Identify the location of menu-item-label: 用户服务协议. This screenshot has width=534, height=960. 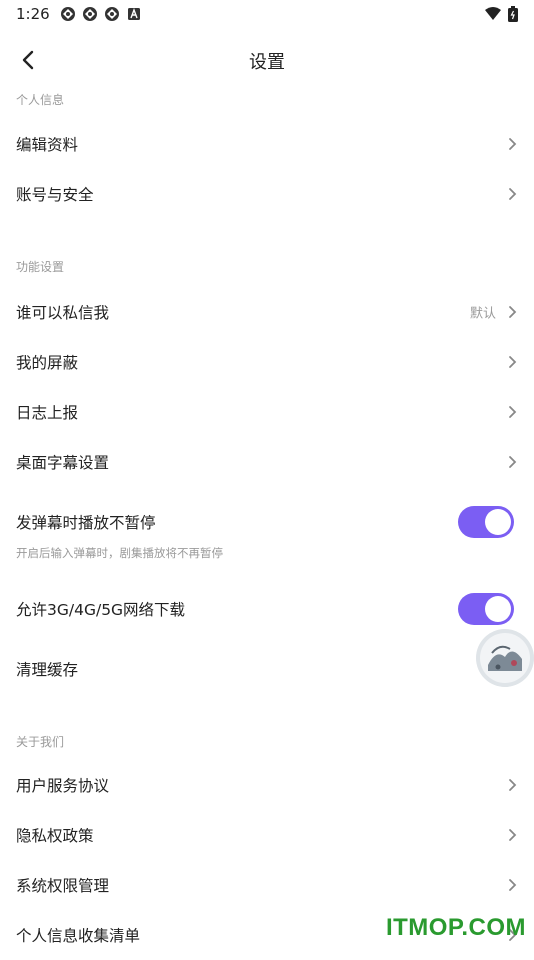
(63, 786).